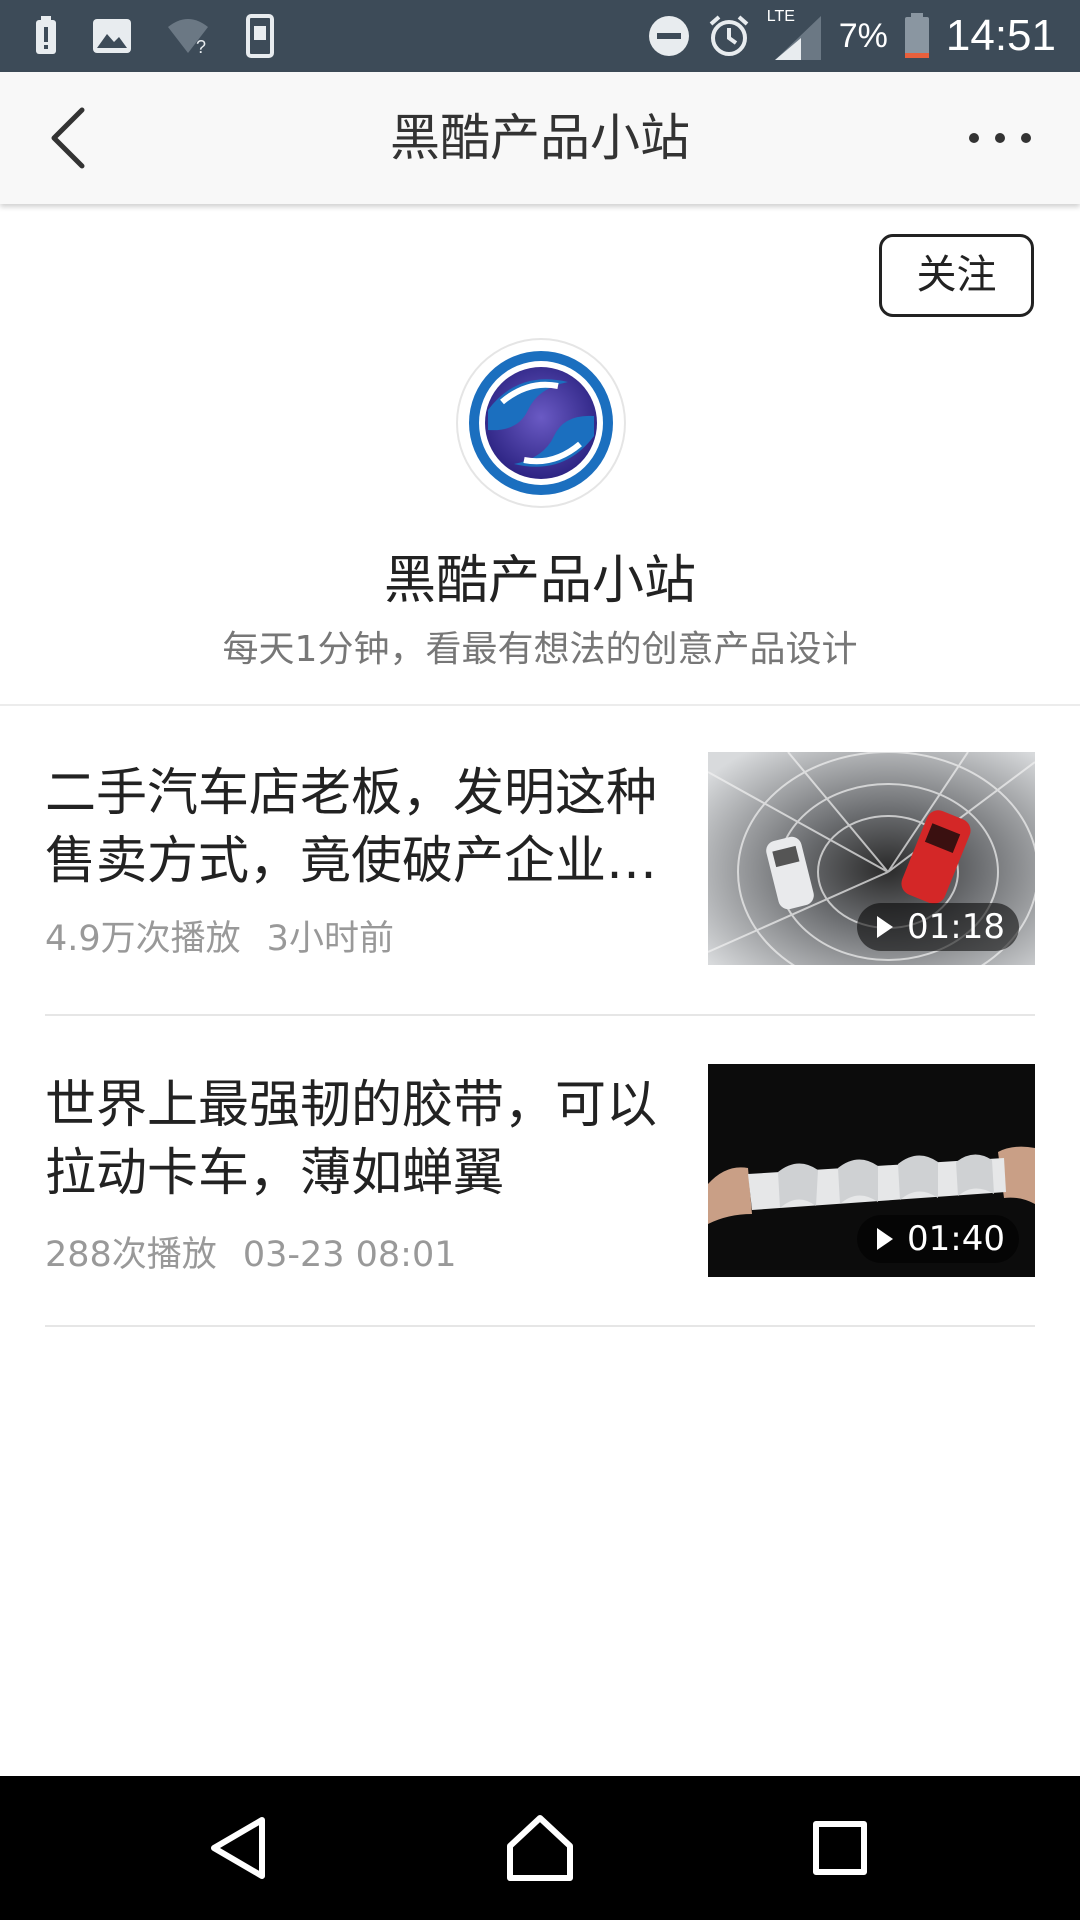 This screenshot has width=1080, height=1920. I want to click on publish-time: 03-23 08:01, so click(349, 1255).